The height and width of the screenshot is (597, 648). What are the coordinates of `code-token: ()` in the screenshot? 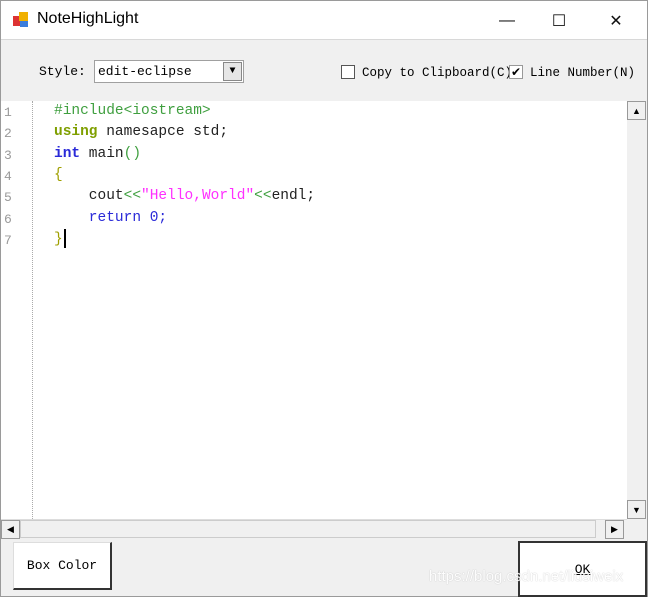 It's located at (132, 153).